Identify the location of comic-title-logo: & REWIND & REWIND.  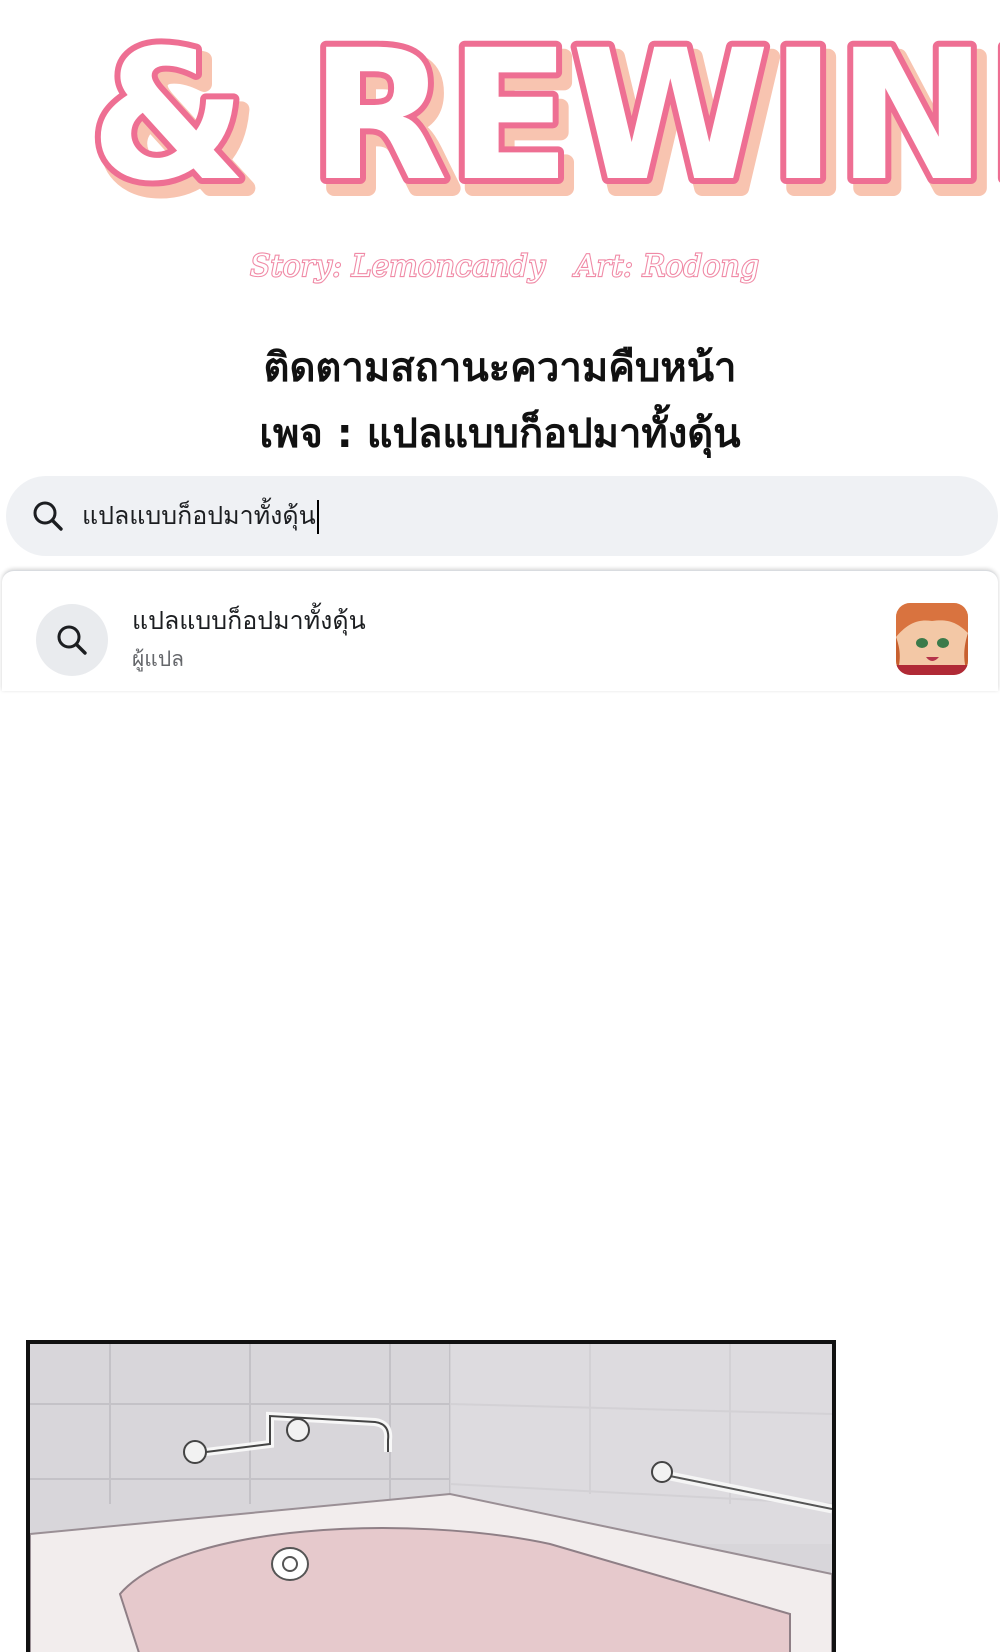
(500, 112).